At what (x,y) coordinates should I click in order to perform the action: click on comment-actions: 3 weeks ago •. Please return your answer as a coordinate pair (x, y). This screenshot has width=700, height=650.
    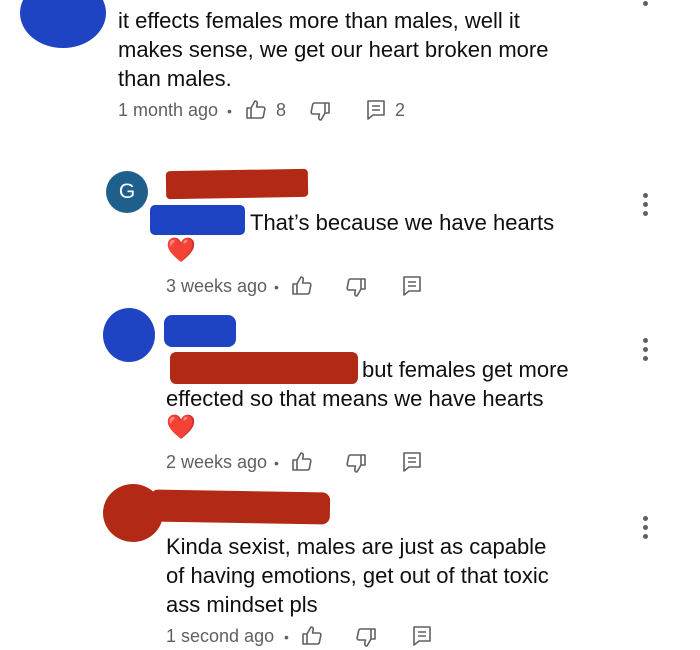
    Looking at the image, I should click on (316, 287).